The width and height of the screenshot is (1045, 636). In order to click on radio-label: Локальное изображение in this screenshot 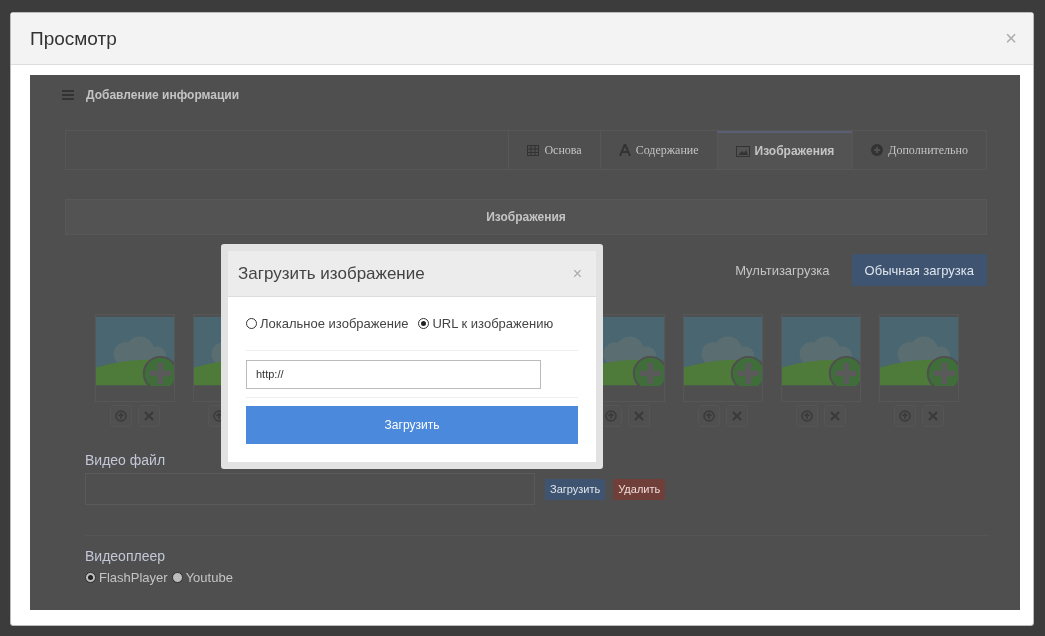, I will do `click(334, 323)`.